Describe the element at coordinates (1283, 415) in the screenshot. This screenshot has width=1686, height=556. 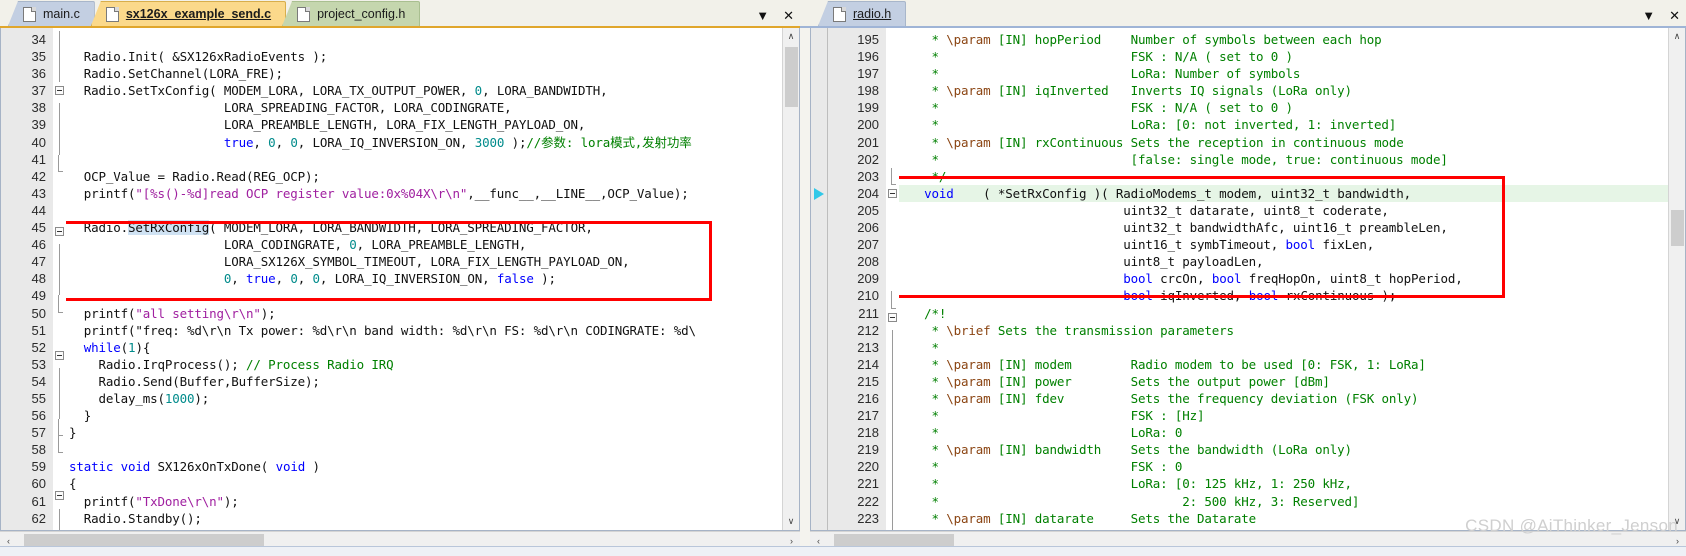
I see `code-line: * FSK : [Hz]` at that location.